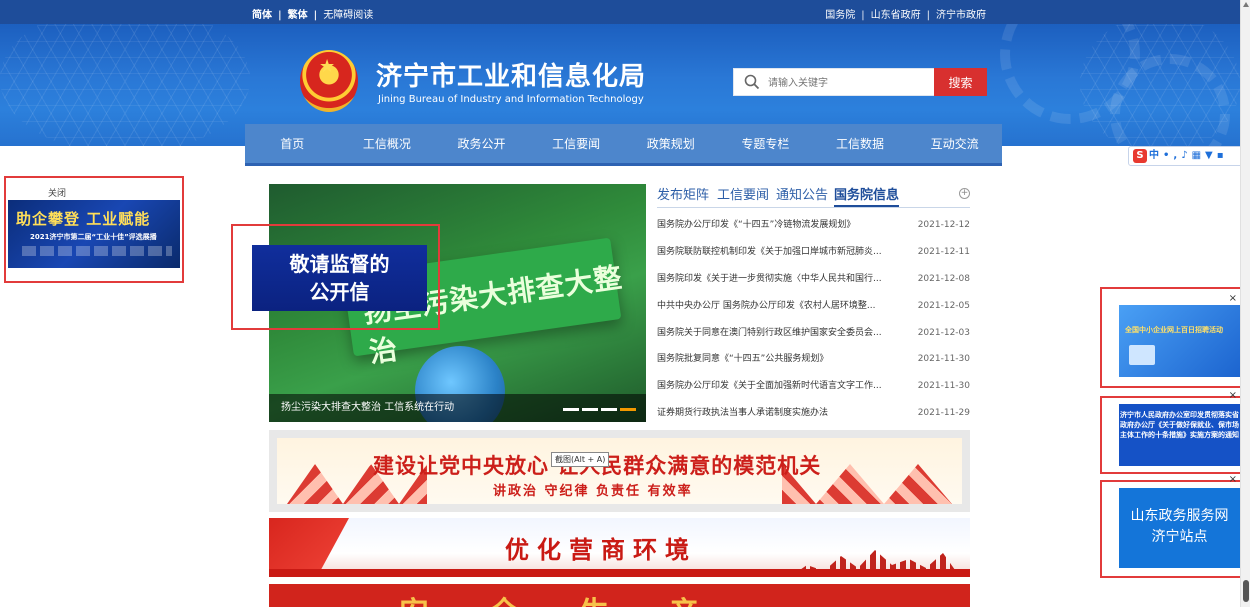 This screenshot has width=1250, height=607. Describe the element at coordinates (292, 143) in the screenshot. I see `nav-home: 首页` at that location.